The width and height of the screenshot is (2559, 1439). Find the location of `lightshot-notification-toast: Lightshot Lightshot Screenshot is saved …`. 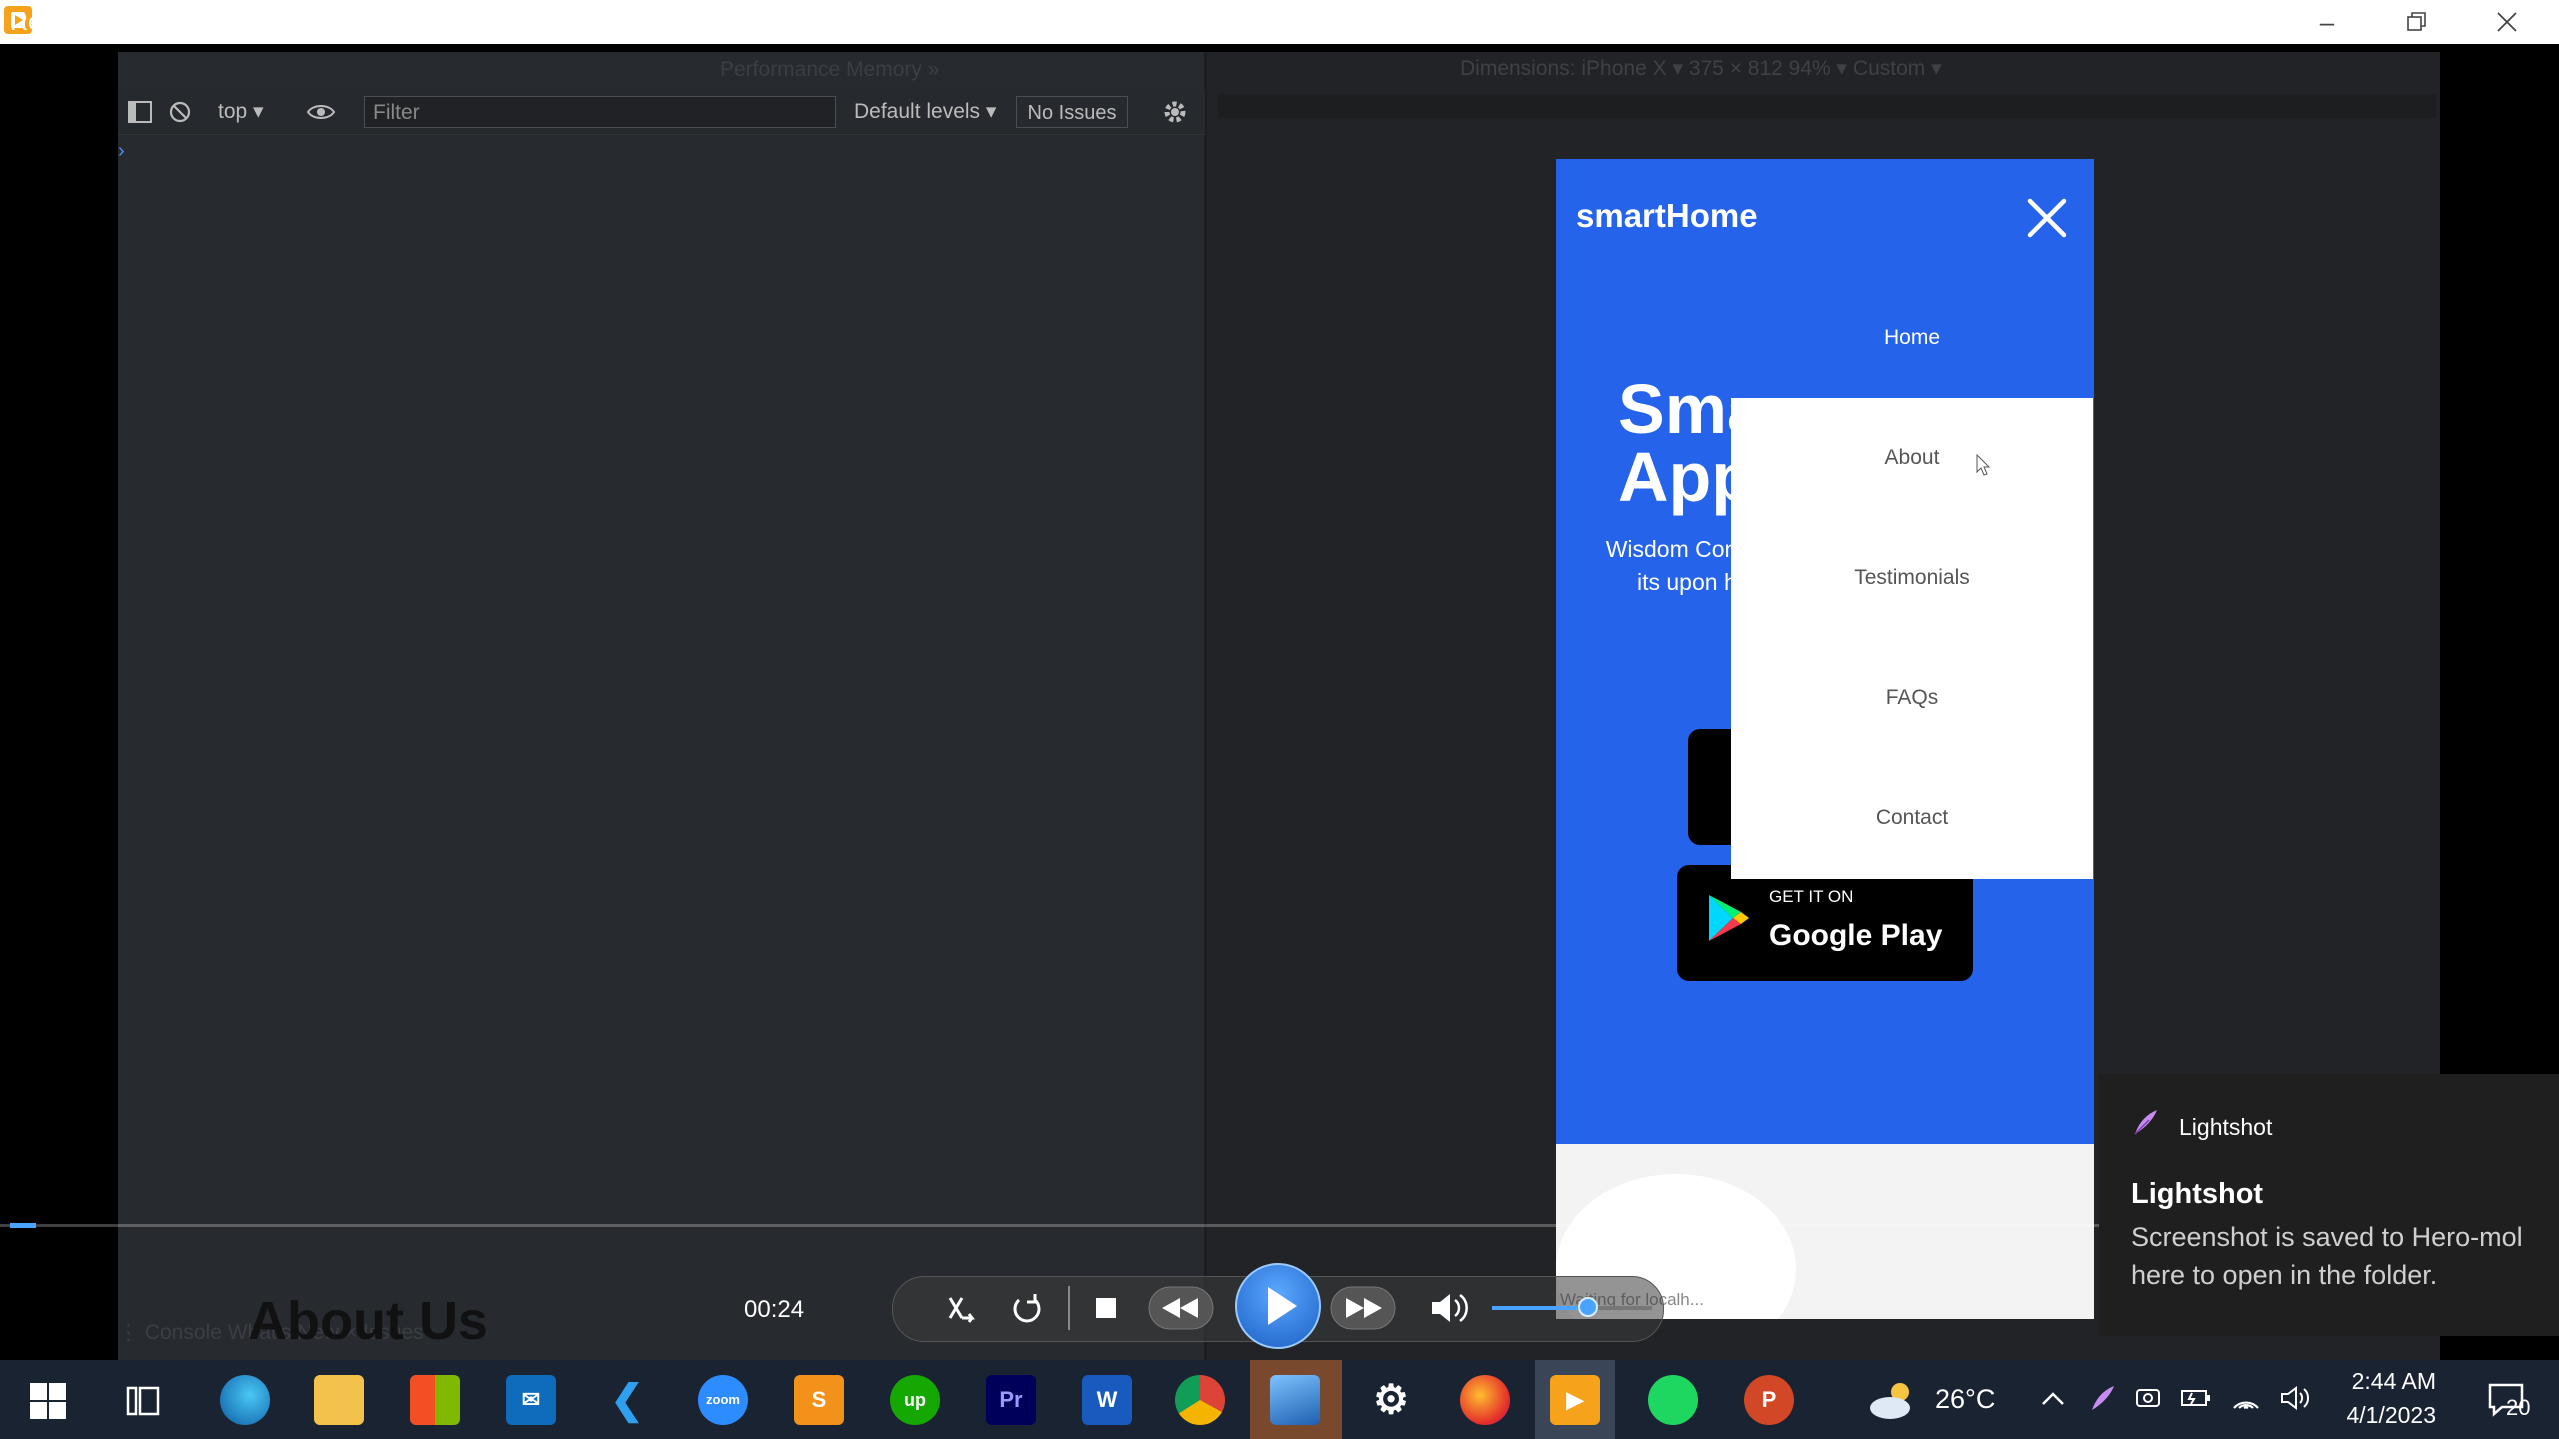

lightshot-notification-toast: Lightshot Lightshot Screenshot is saved … is located at coordinates (2329, 1205).